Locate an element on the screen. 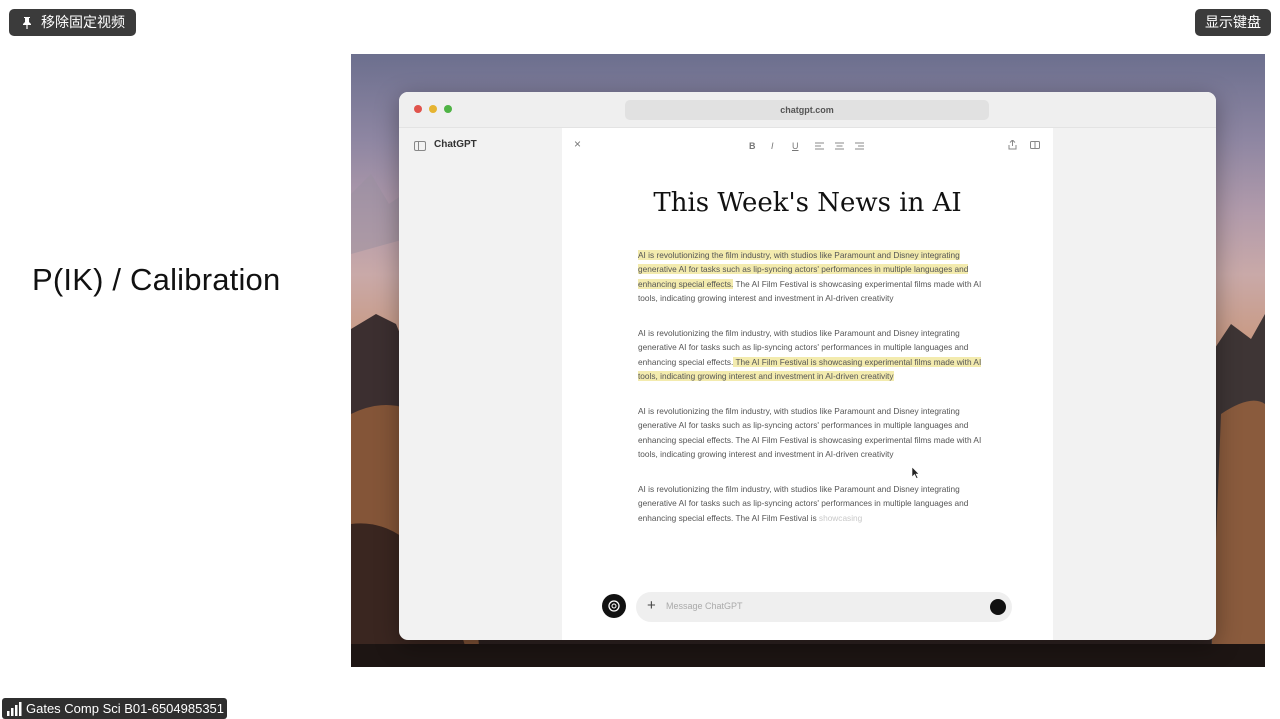 The image size is (1280, 719). show-keyboard-label: 显示键盘 is located at coordinates (1233, 22).